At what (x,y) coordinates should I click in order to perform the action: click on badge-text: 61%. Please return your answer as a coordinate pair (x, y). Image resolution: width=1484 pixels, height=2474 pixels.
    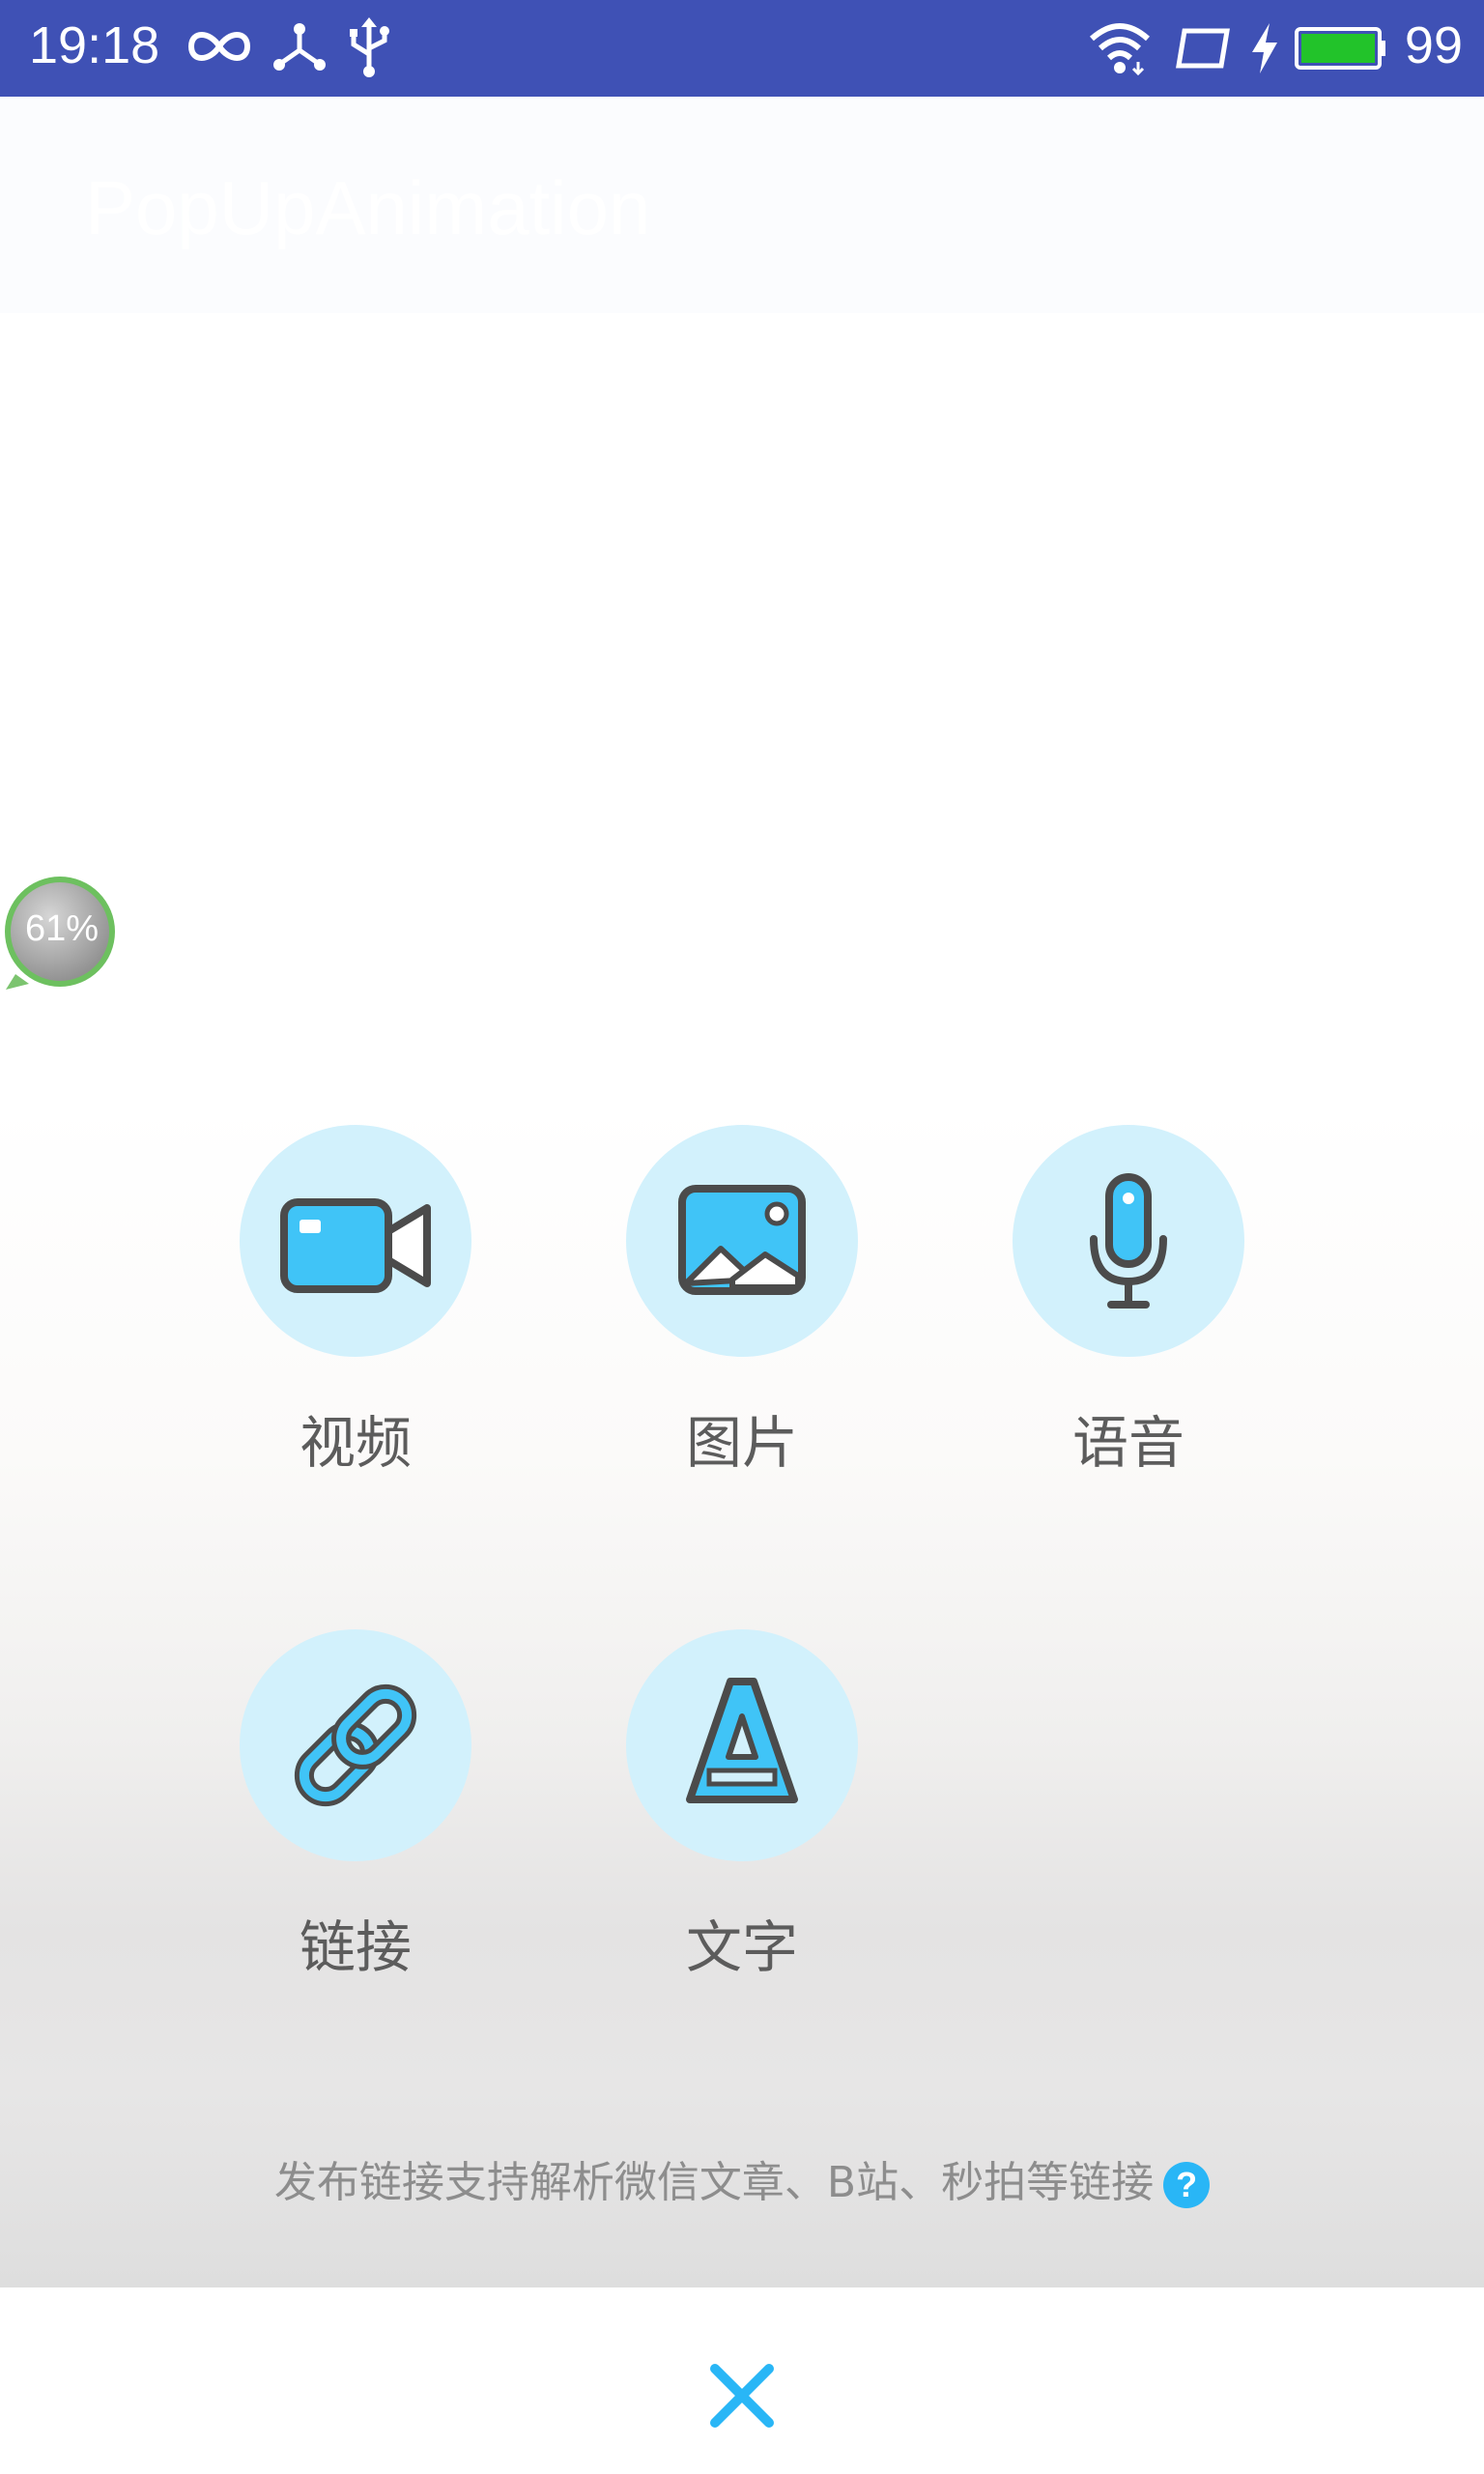
    Looking at the image, I should click on (62, 929).